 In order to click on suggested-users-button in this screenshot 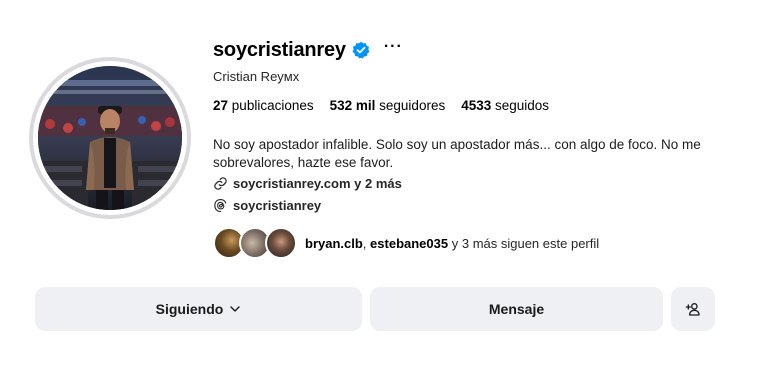, I will do `click(693, 309)`.